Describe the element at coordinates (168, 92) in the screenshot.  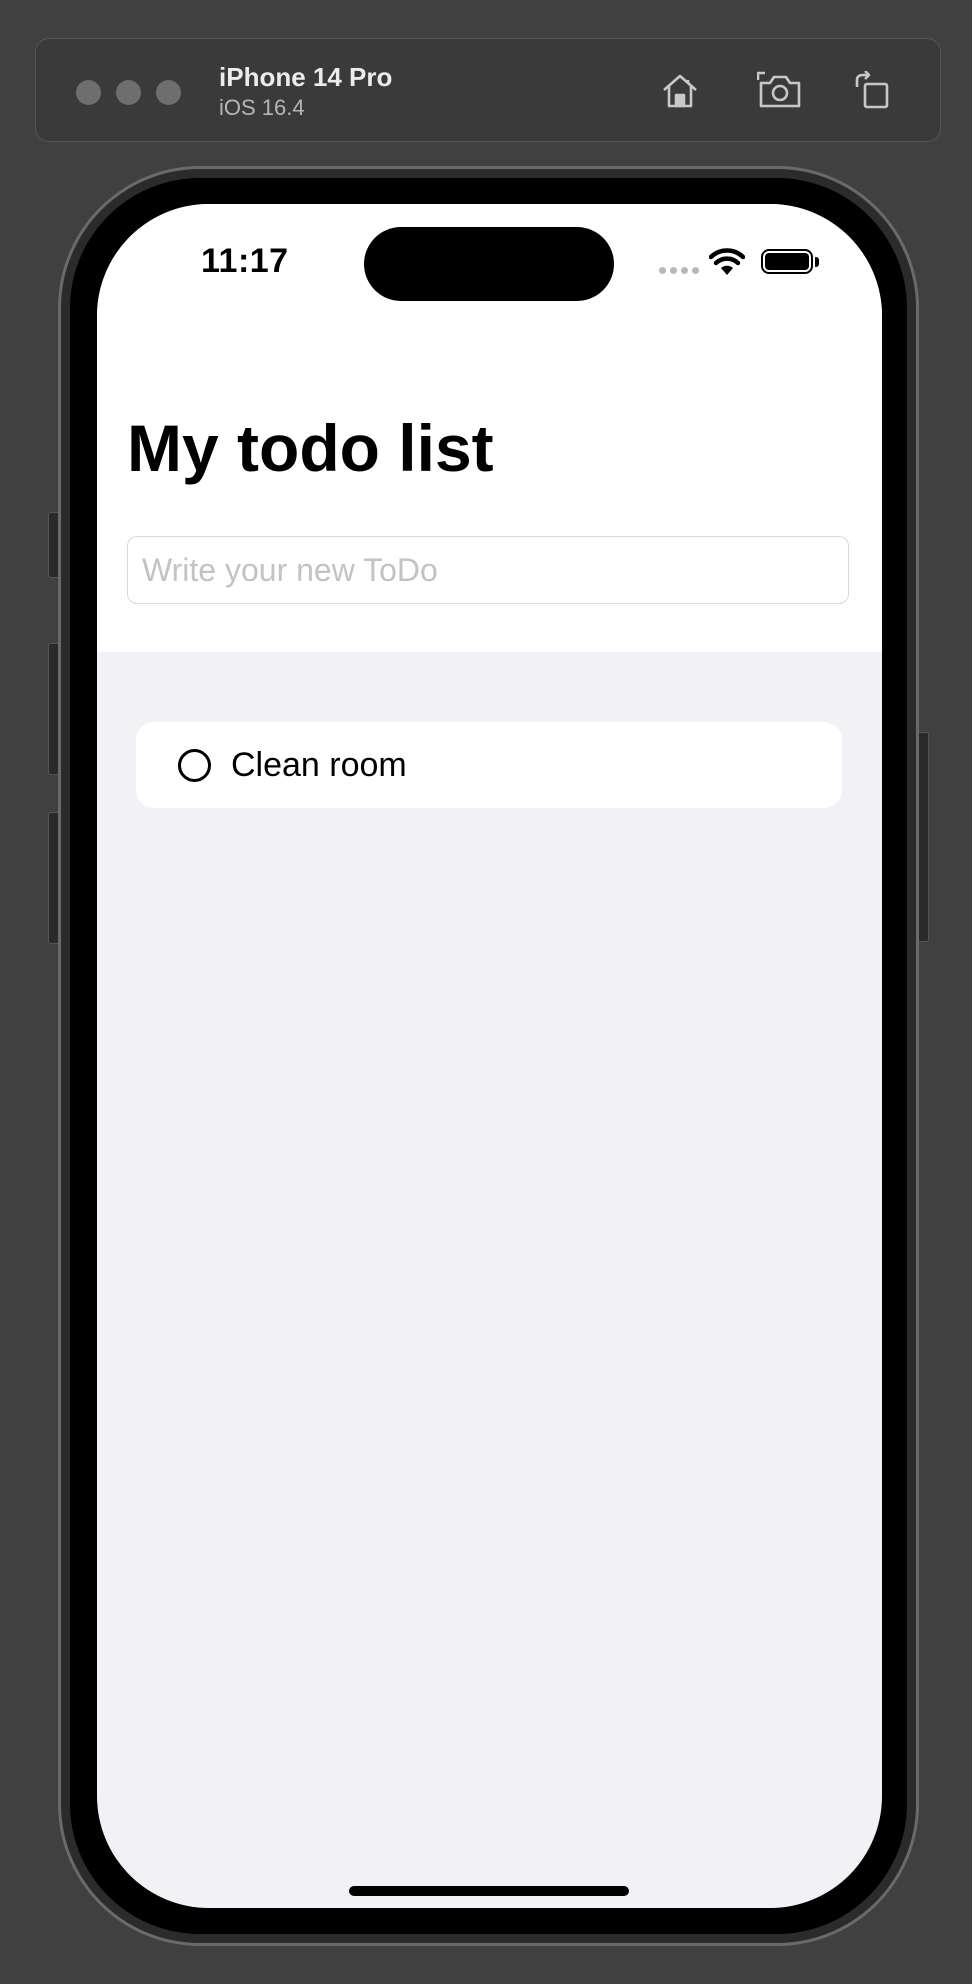
I see `zoom-window-button` at that location.